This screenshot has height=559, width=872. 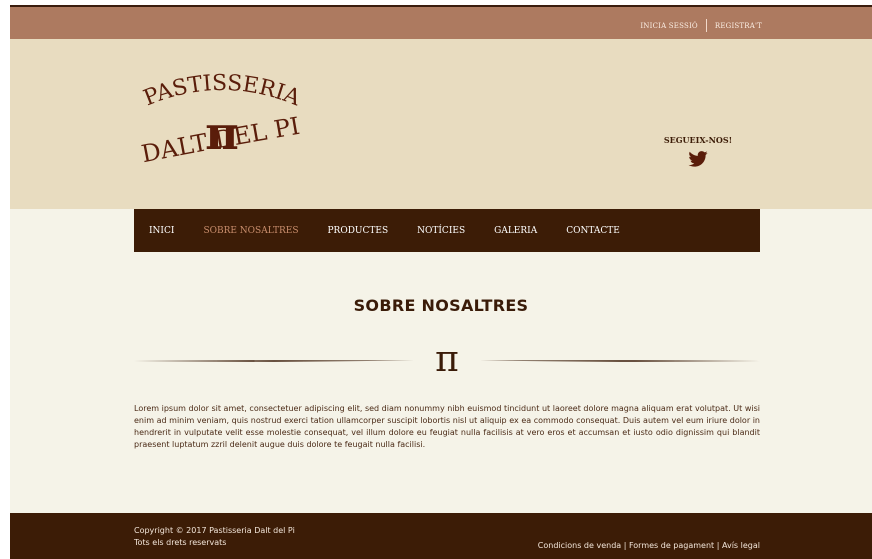 I want to click on nav-item-sobre-nosaltres: SOBRE NOSALTRES, so click(x=250, y=231).